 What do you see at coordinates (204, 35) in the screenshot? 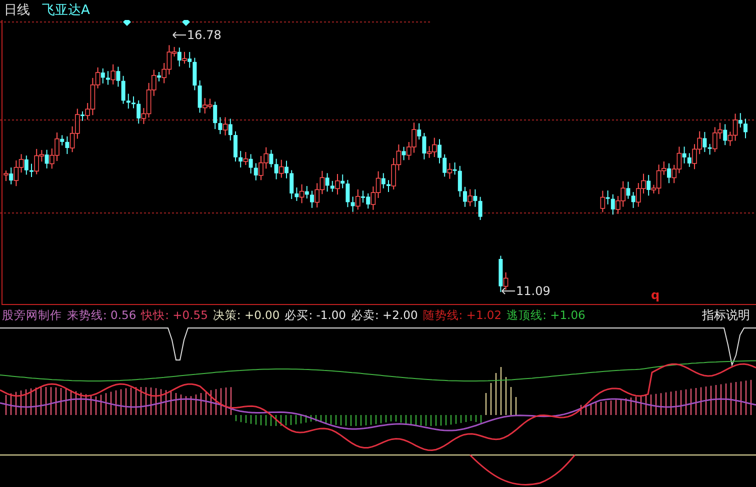
I see `high-price-label: 16.78` at bounding box center [204, 35].